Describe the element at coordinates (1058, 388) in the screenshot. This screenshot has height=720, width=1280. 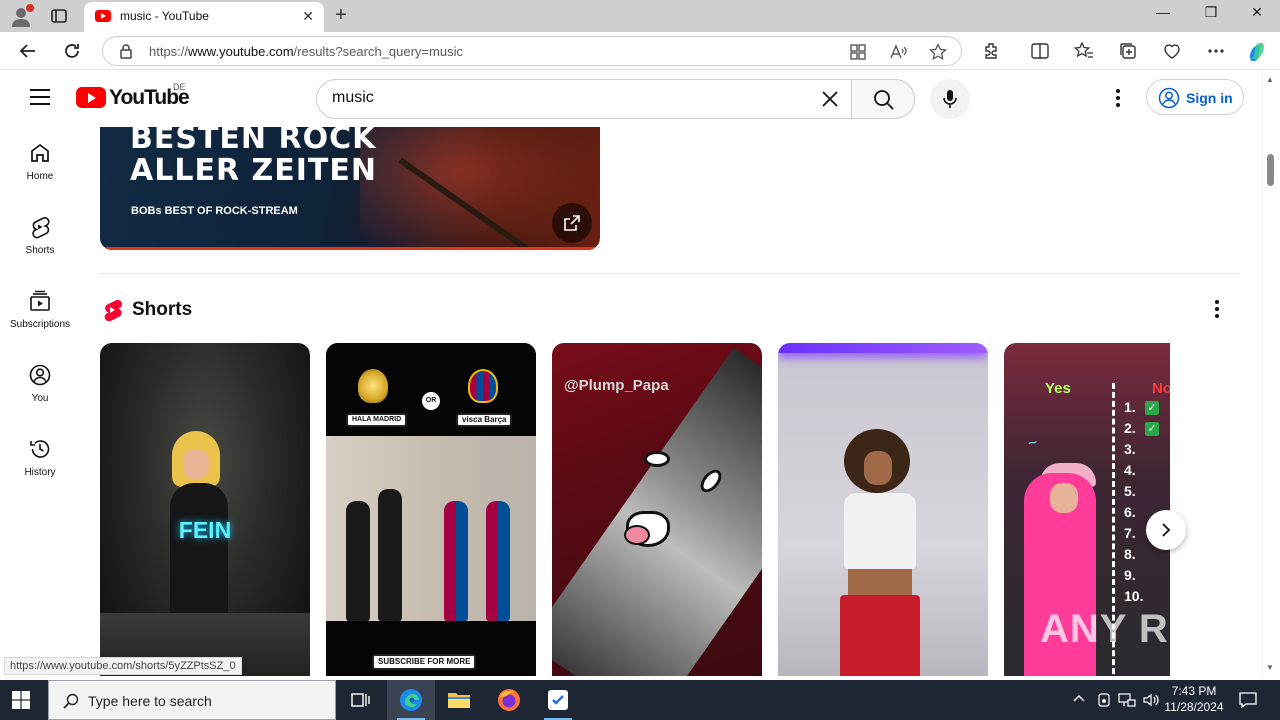
I see `short-label: Yes` at that location.